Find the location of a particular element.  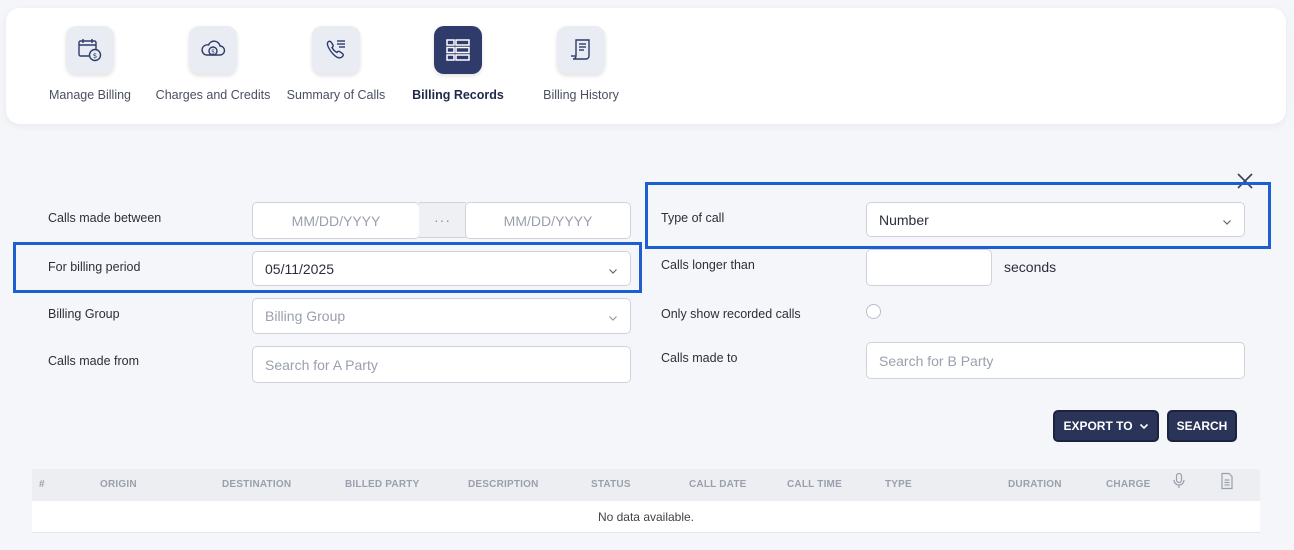

nav-billing-history: Billing History is located at coordinates (581, 63).